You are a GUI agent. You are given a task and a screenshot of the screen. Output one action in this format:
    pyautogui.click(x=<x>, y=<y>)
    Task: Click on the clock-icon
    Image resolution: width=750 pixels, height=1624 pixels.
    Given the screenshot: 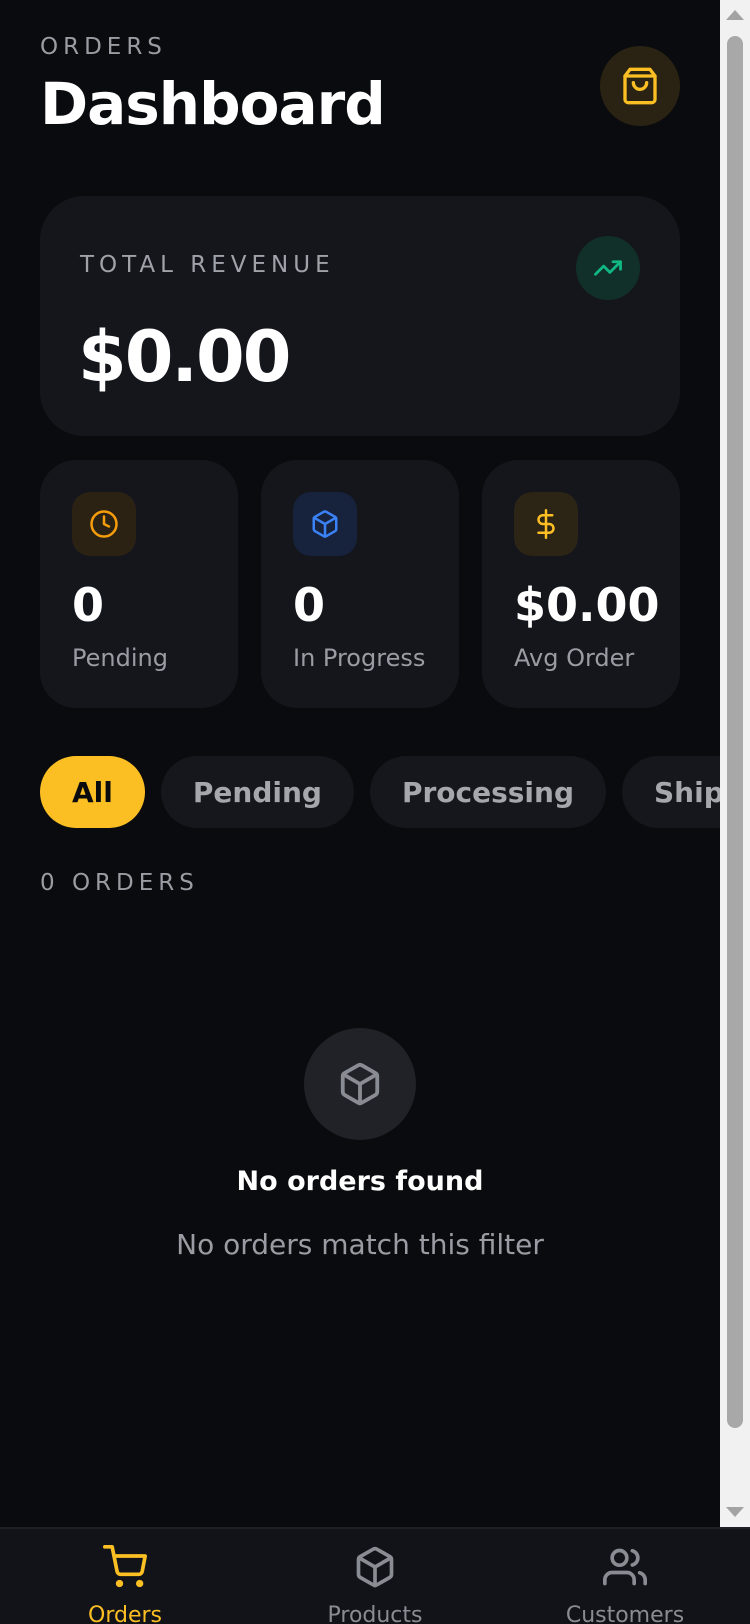 What is the action you would take?
    pyautogui.click(x=104, y=524)
    